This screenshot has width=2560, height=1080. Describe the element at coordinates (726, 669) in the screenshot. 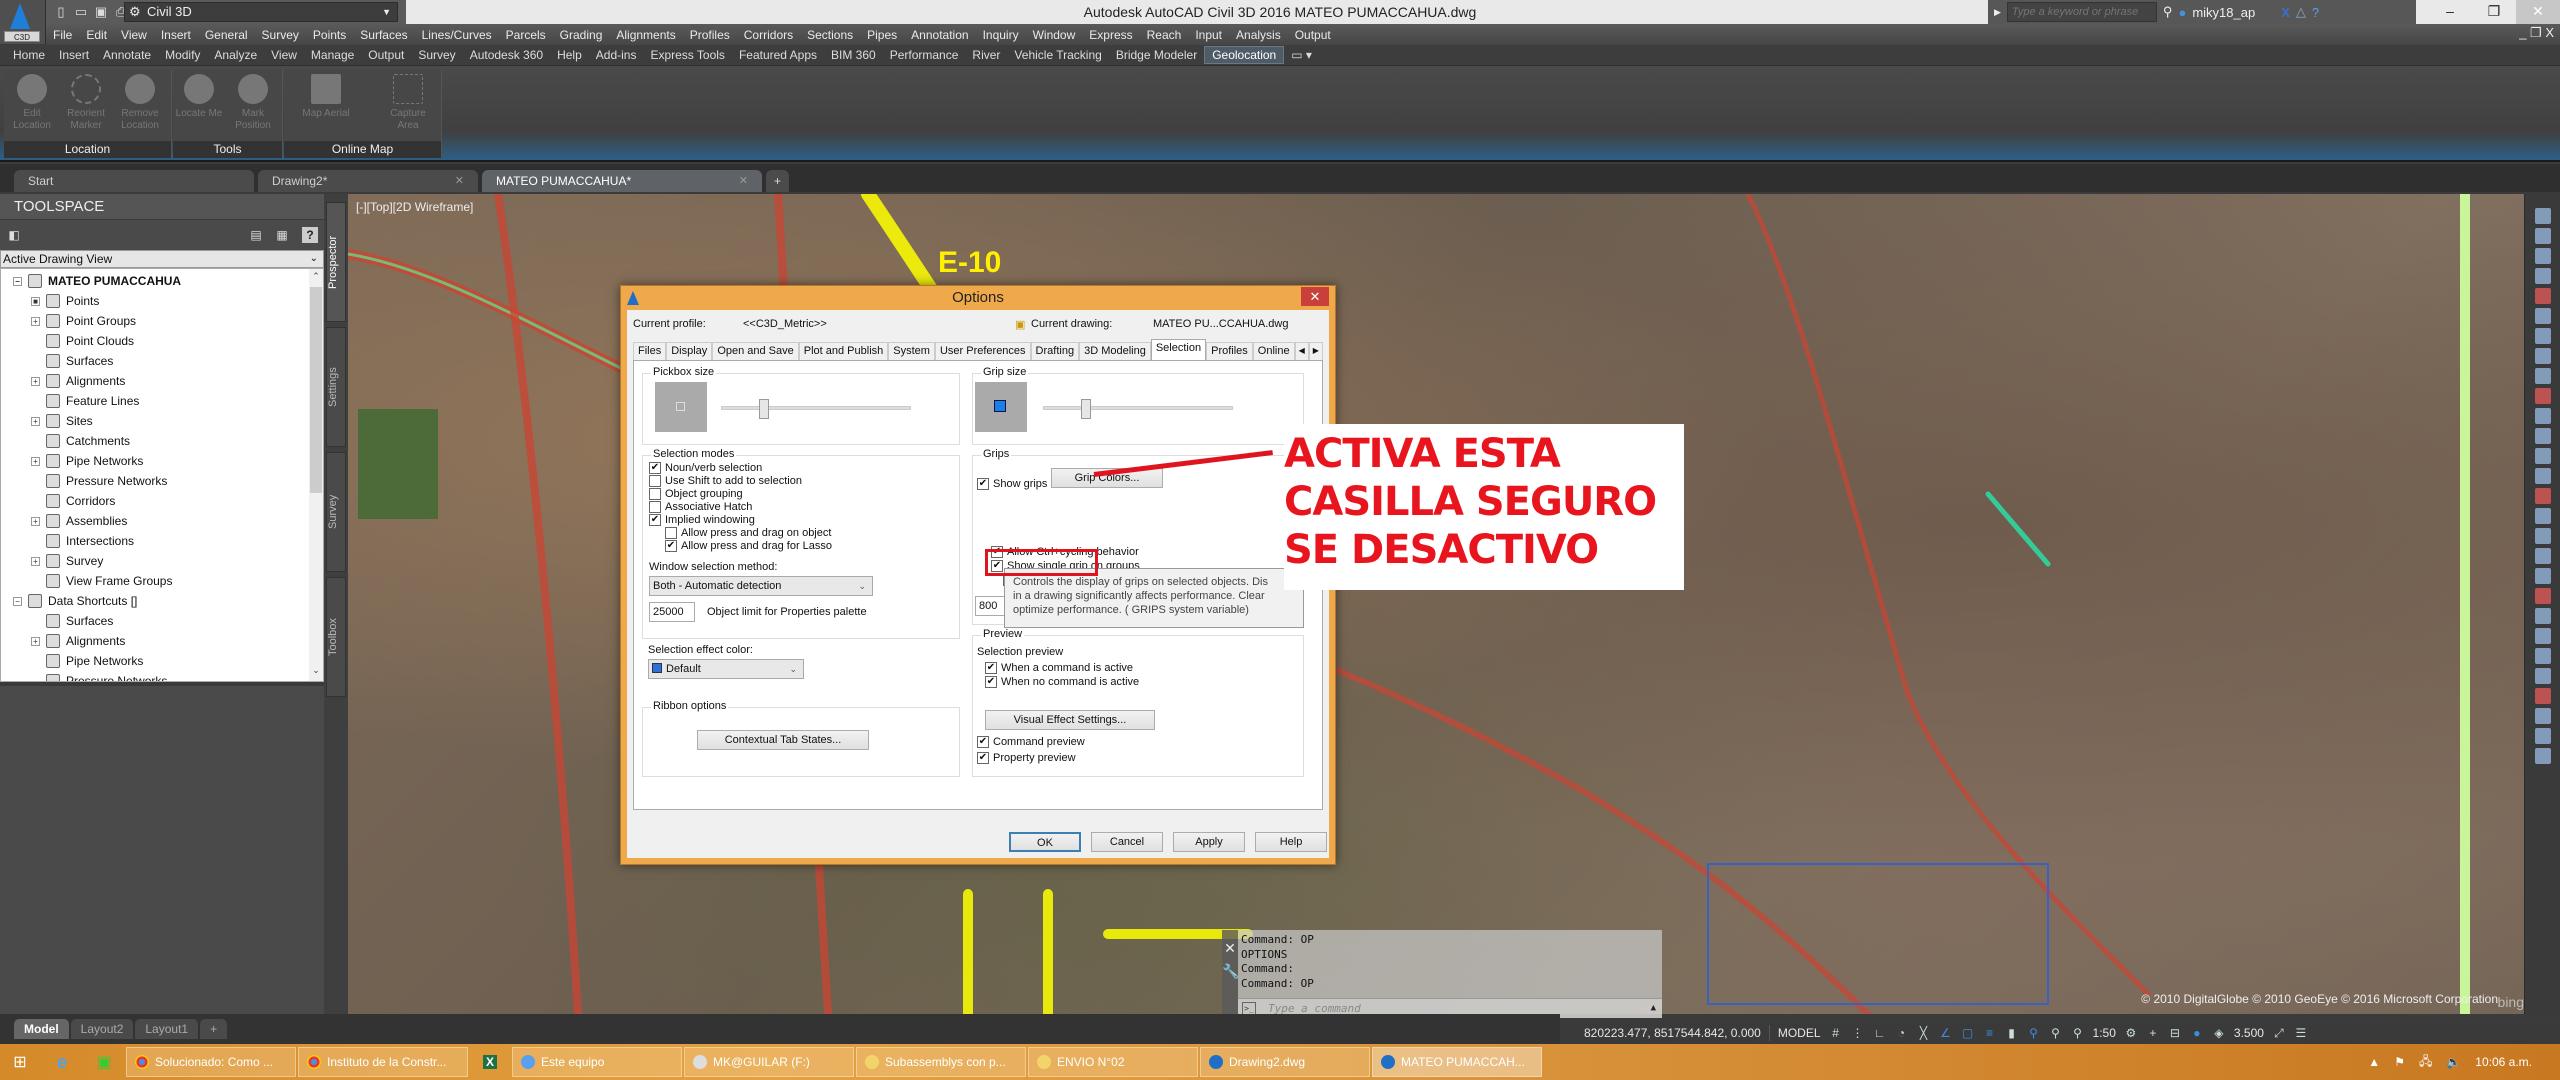

I see `selection-color-select: Default ⌄` at that location.